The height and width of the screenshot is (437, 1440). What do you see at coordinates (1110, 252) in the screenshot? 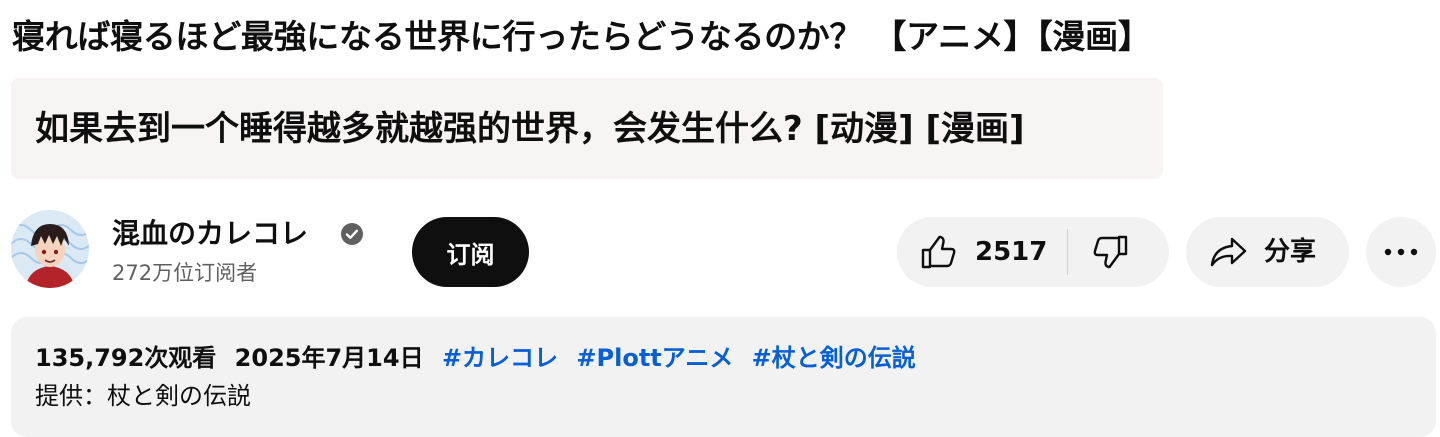
I see `thumbs-down-icon` at bounding box center [1110, 252].